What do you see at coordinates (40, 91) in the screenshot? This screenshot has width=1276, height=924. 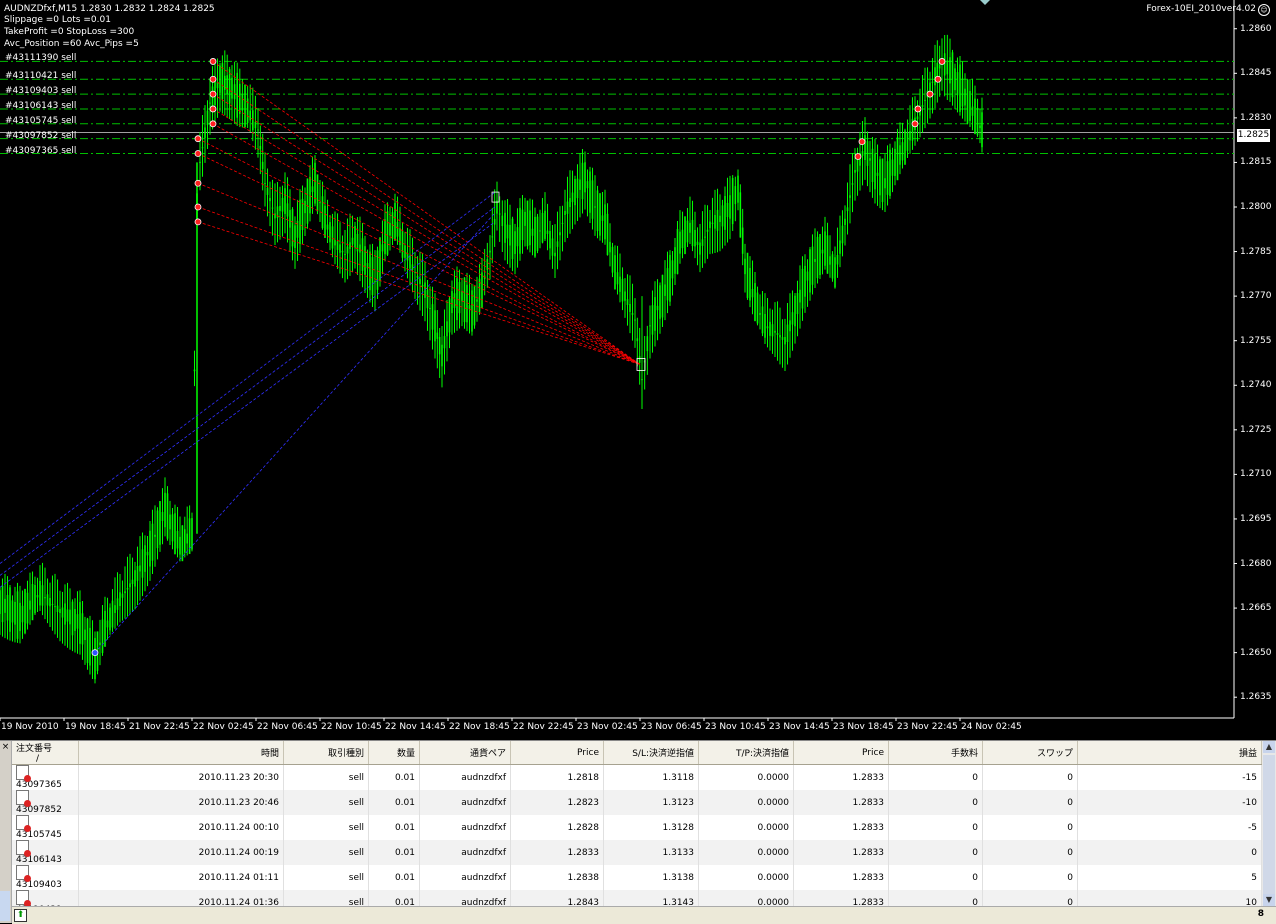 I see `order-label: #43109403 sell` at bounding box center [40, 91].